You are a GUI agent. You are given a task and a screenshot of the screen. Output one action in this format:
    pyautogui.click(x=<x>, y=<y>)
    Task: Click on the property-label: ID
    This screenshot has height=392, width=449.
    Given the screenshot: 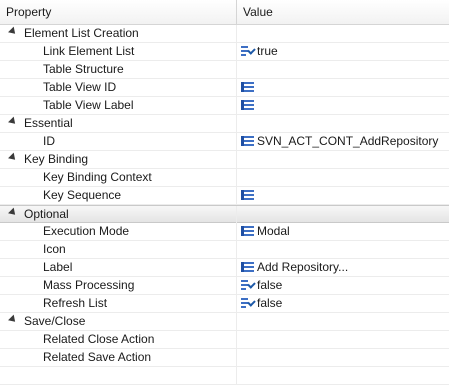 What is the action you would take?
    pyautogui.click(x=49, y=141)
    